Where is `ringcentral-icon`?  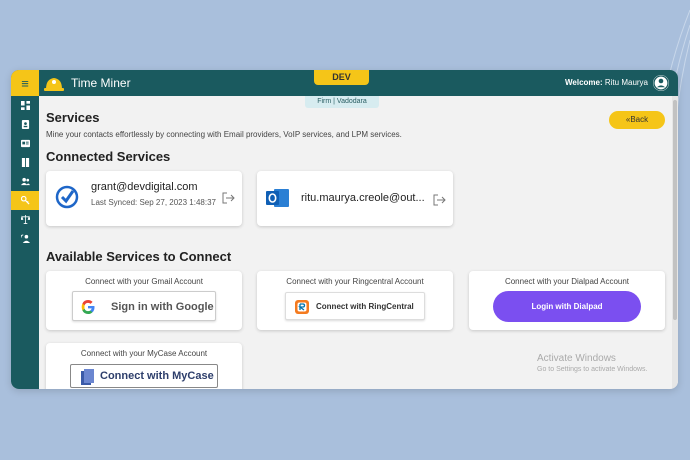
ringcentral-icon is located at coordinates (302, 307).